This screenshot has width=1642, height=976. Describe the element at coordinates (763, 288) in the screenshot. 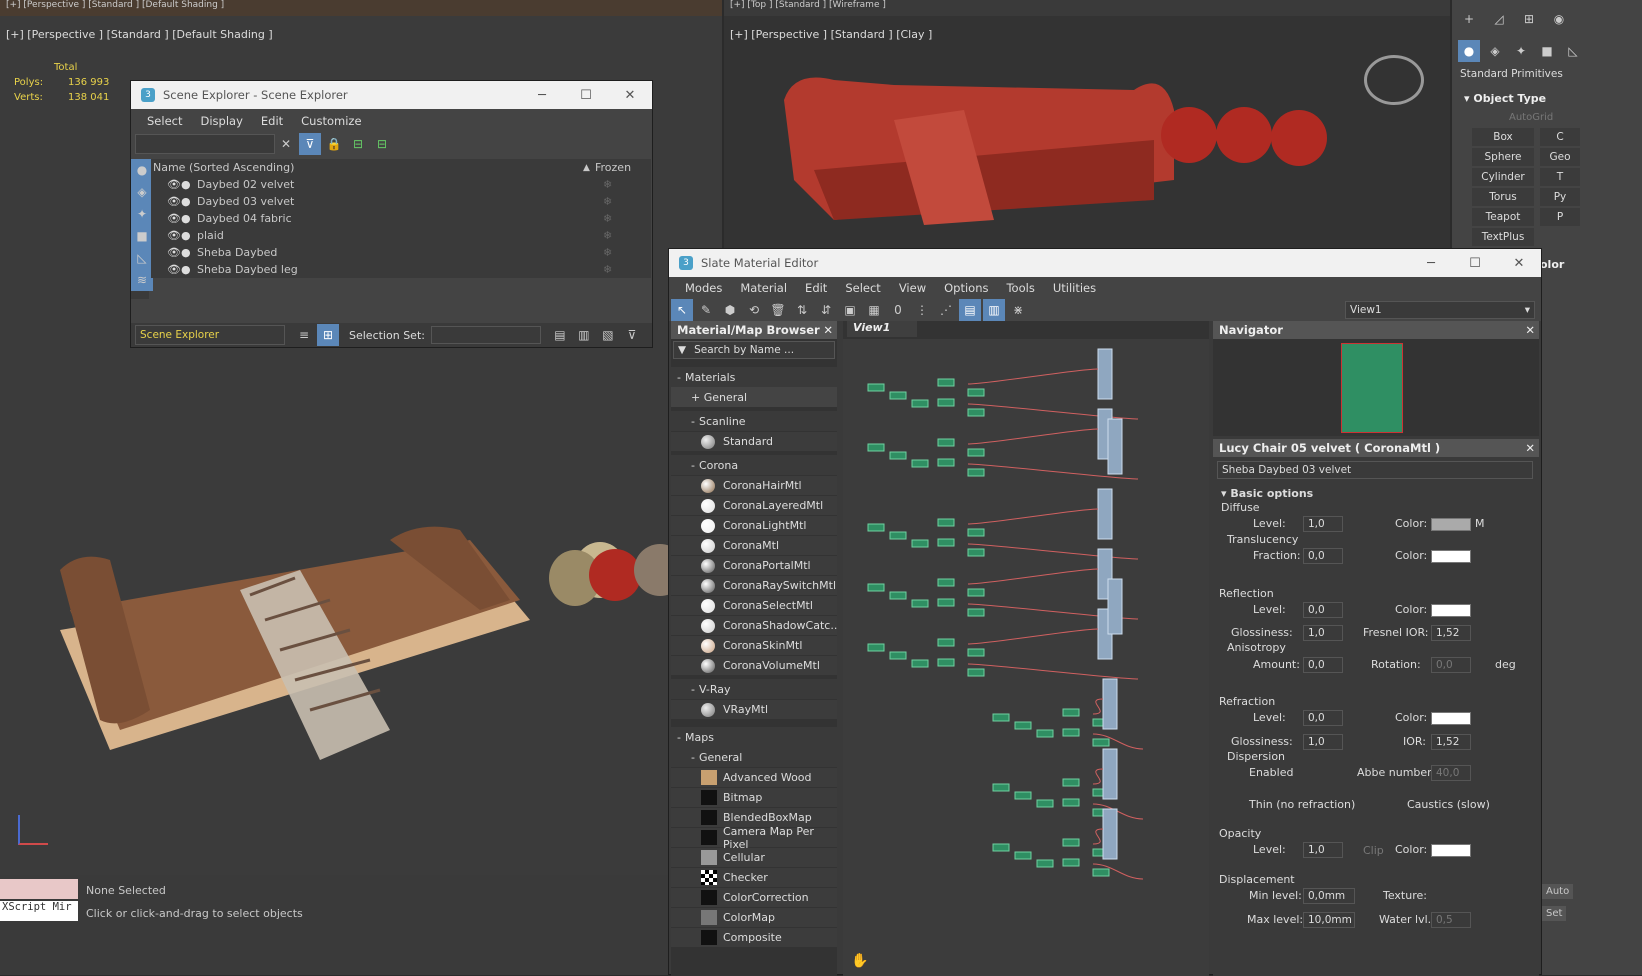

I see `menu-material: Material` at that location.